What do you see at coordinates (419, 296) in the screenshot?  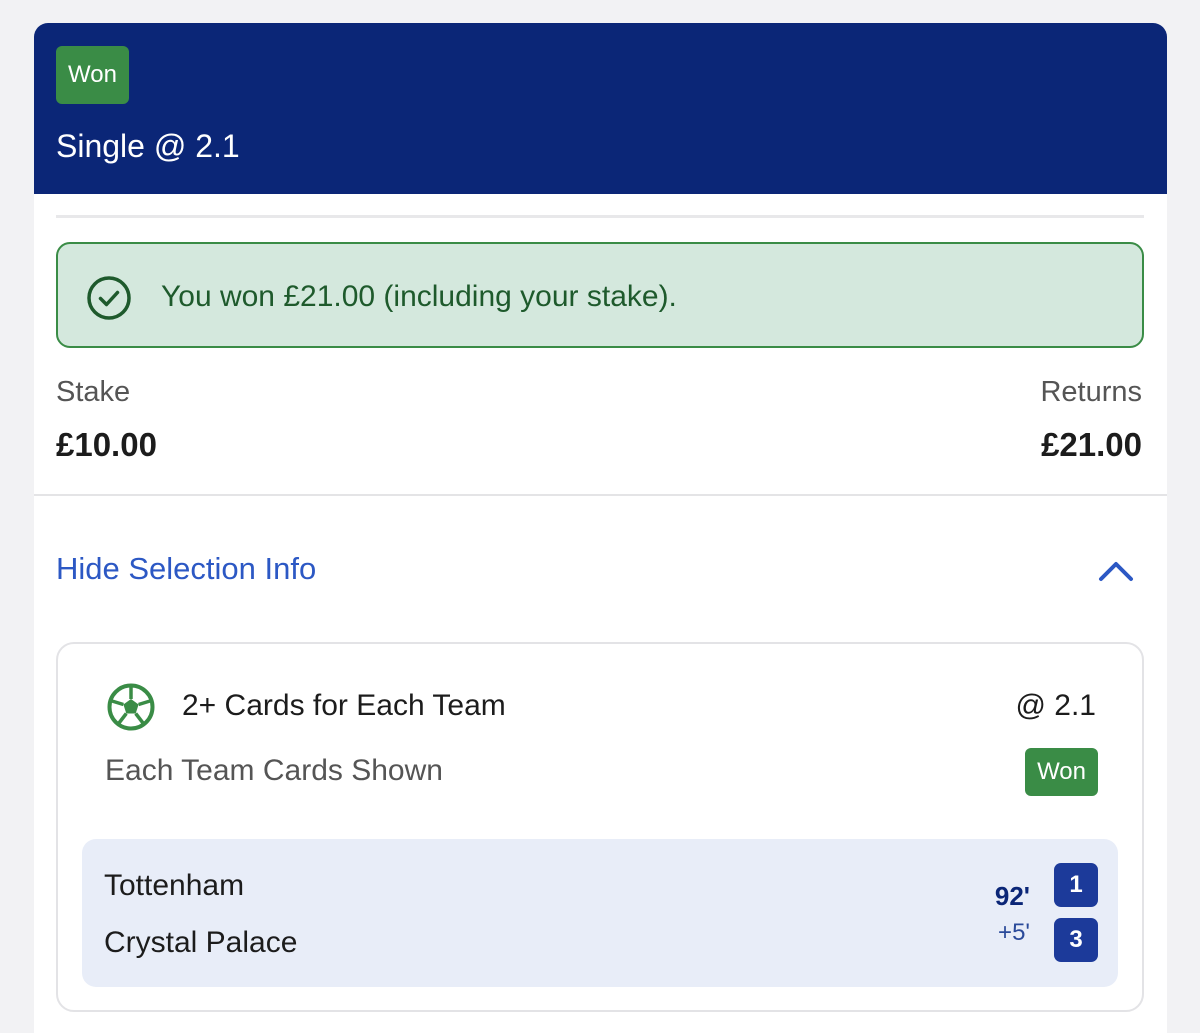 I see `result-message: You won £21.00 (including your stake).` at bounding box center [419, 296].